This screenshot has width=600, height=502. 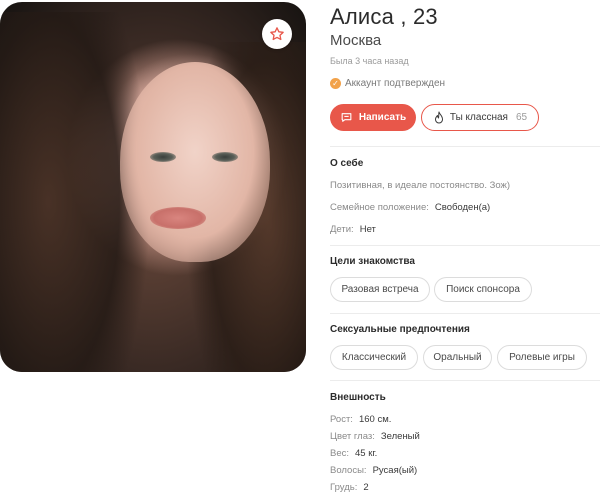 I want to click on like-button-label: Ты классная, so click(x=478, y=117).